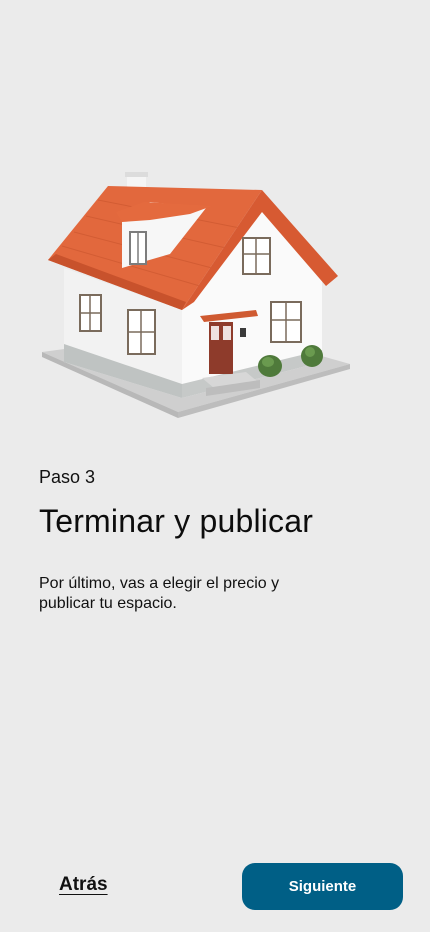  I want to click on footer-nav: Atrás Siguiente, so click(215, 886).